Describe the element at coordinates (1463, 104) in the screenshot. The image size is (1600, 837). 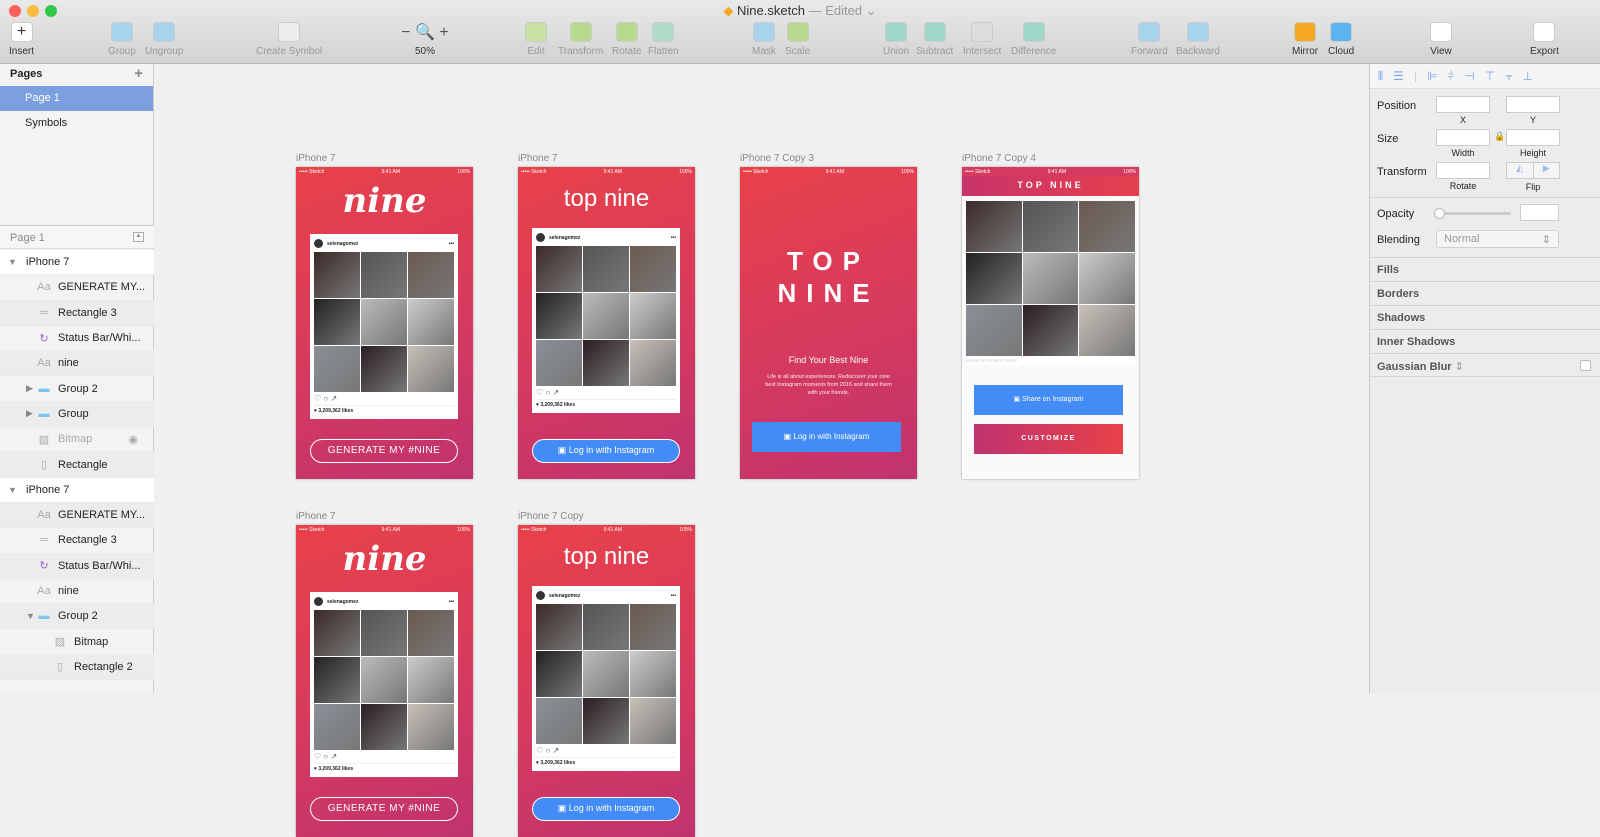
I see `x-input` at that location.